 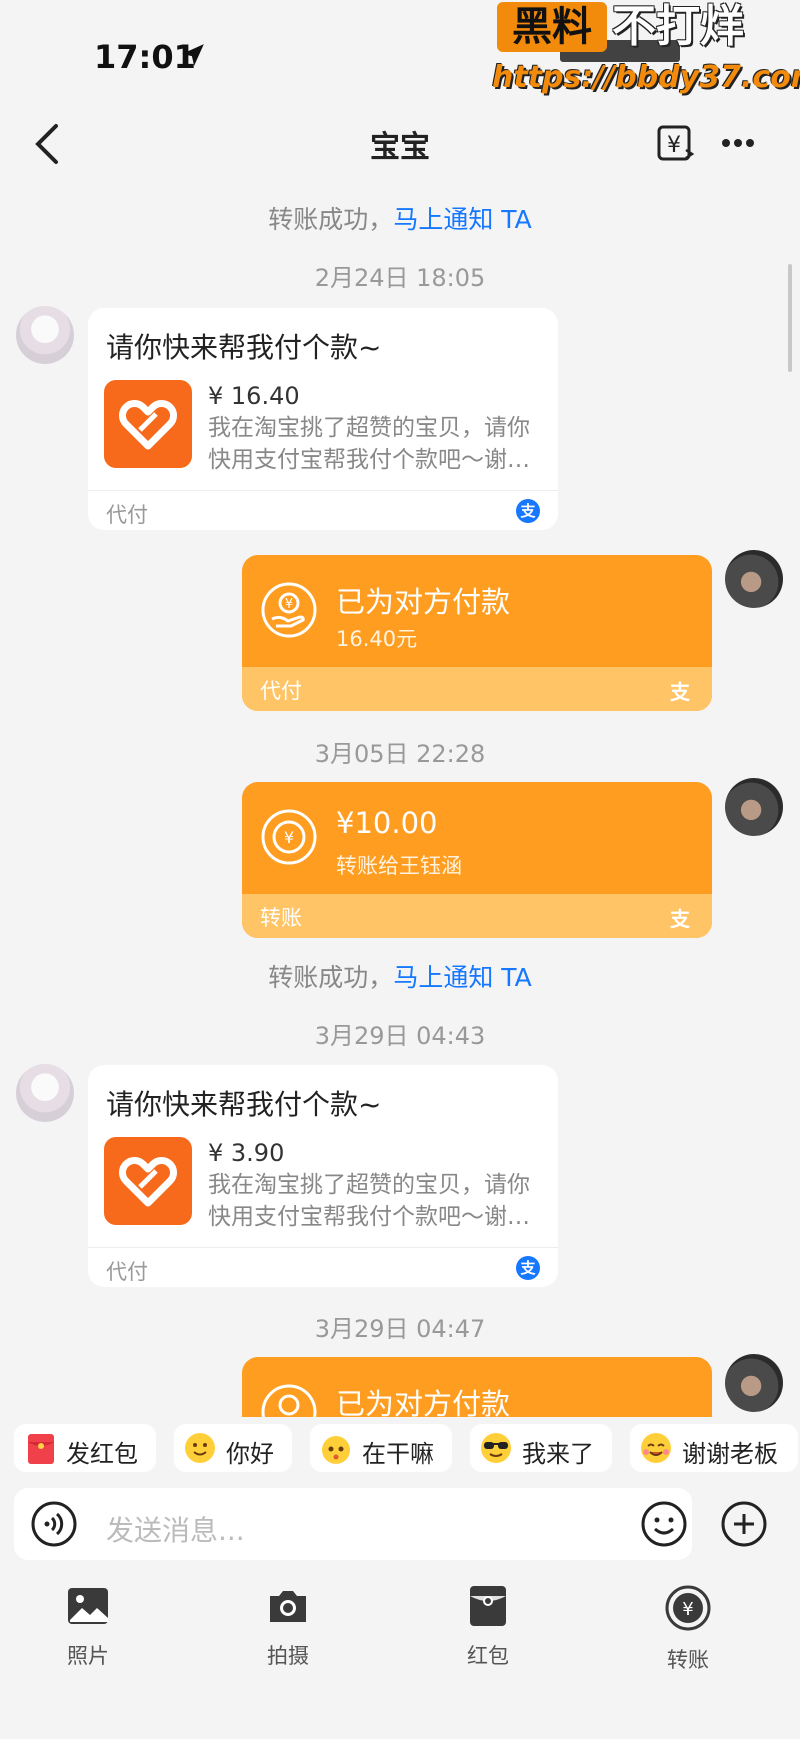 I want to click on paid-card: 已为对方付款, so click(x=477, y=1387).